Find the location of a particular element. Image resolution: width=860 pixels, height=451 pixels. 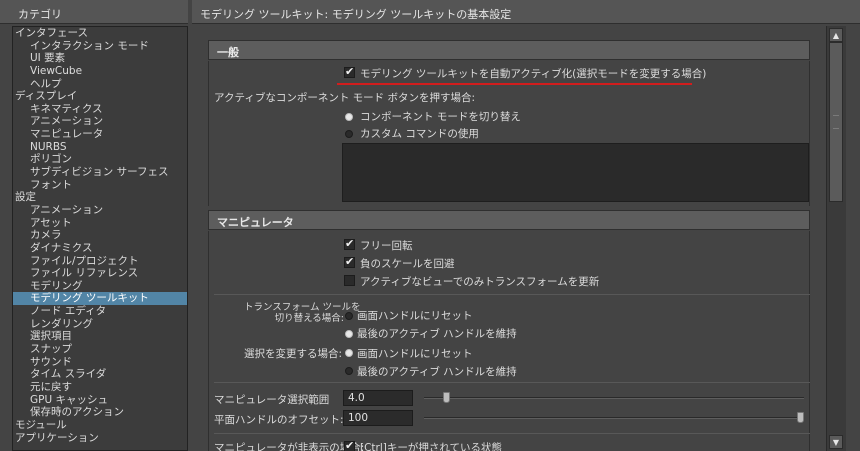

category-item: サブディビジョン サーフェス is located at coordinates (100, 172).